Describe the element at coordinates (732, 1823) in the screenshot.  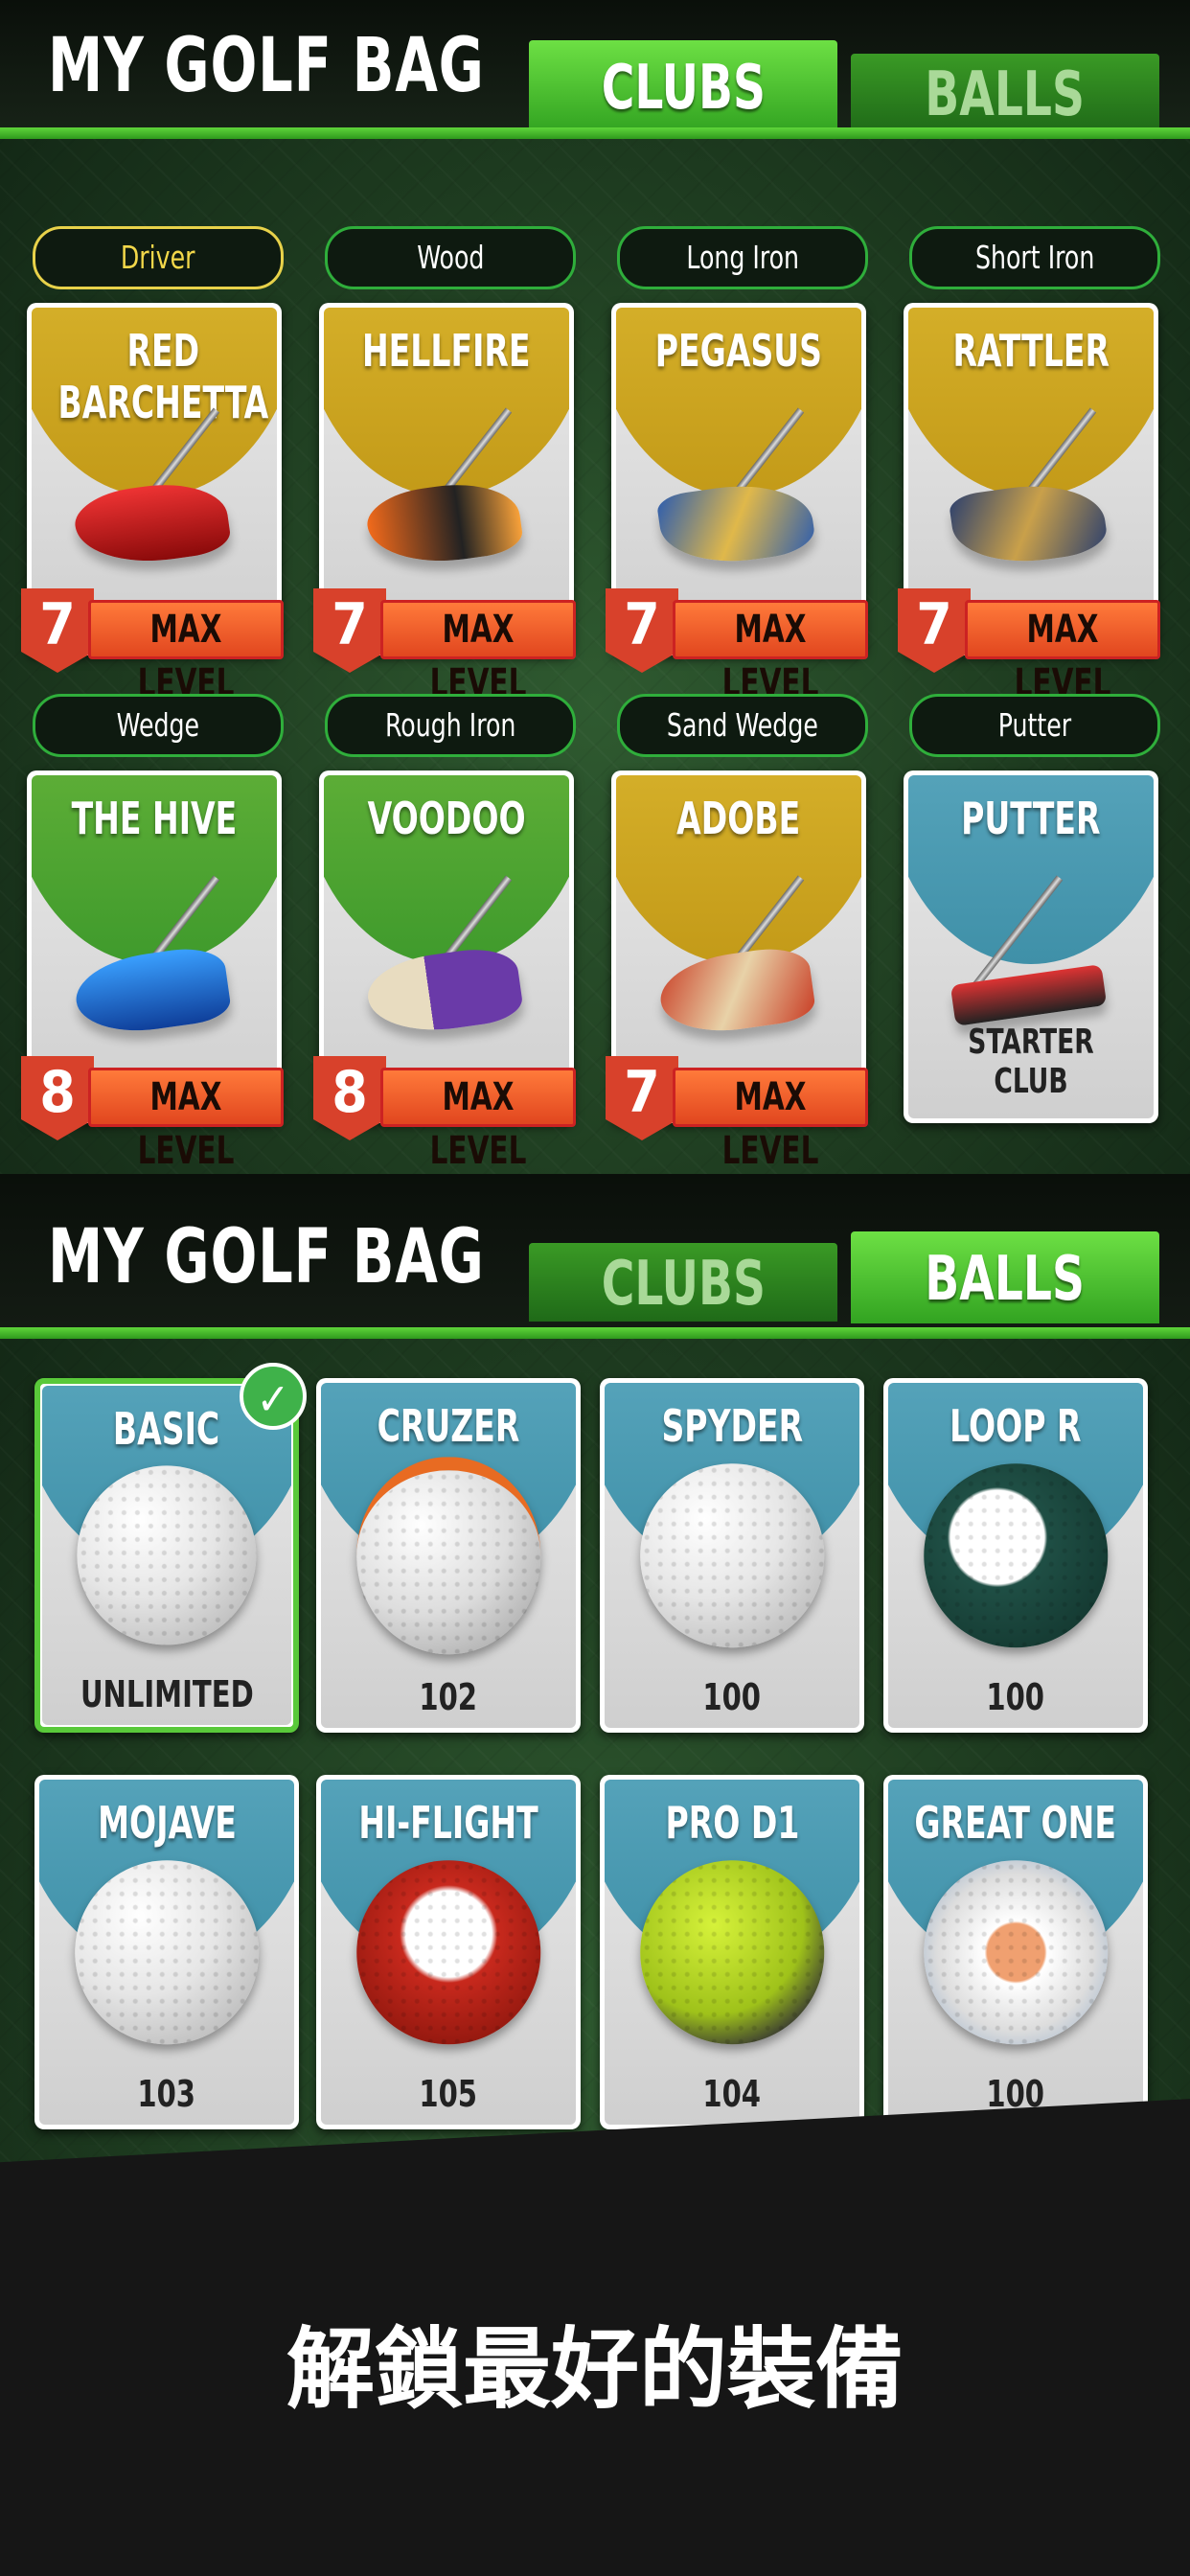
I see `ball-name: PRO D1` at that location.